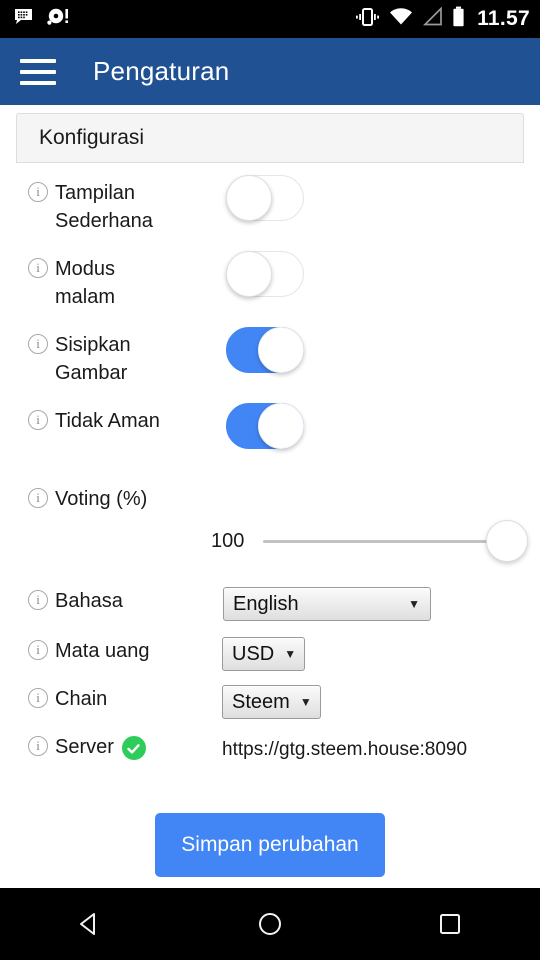 The height and width of the screenshot is (960, 540). I want to click on hamburger-menu-icon, so click(38, 71).